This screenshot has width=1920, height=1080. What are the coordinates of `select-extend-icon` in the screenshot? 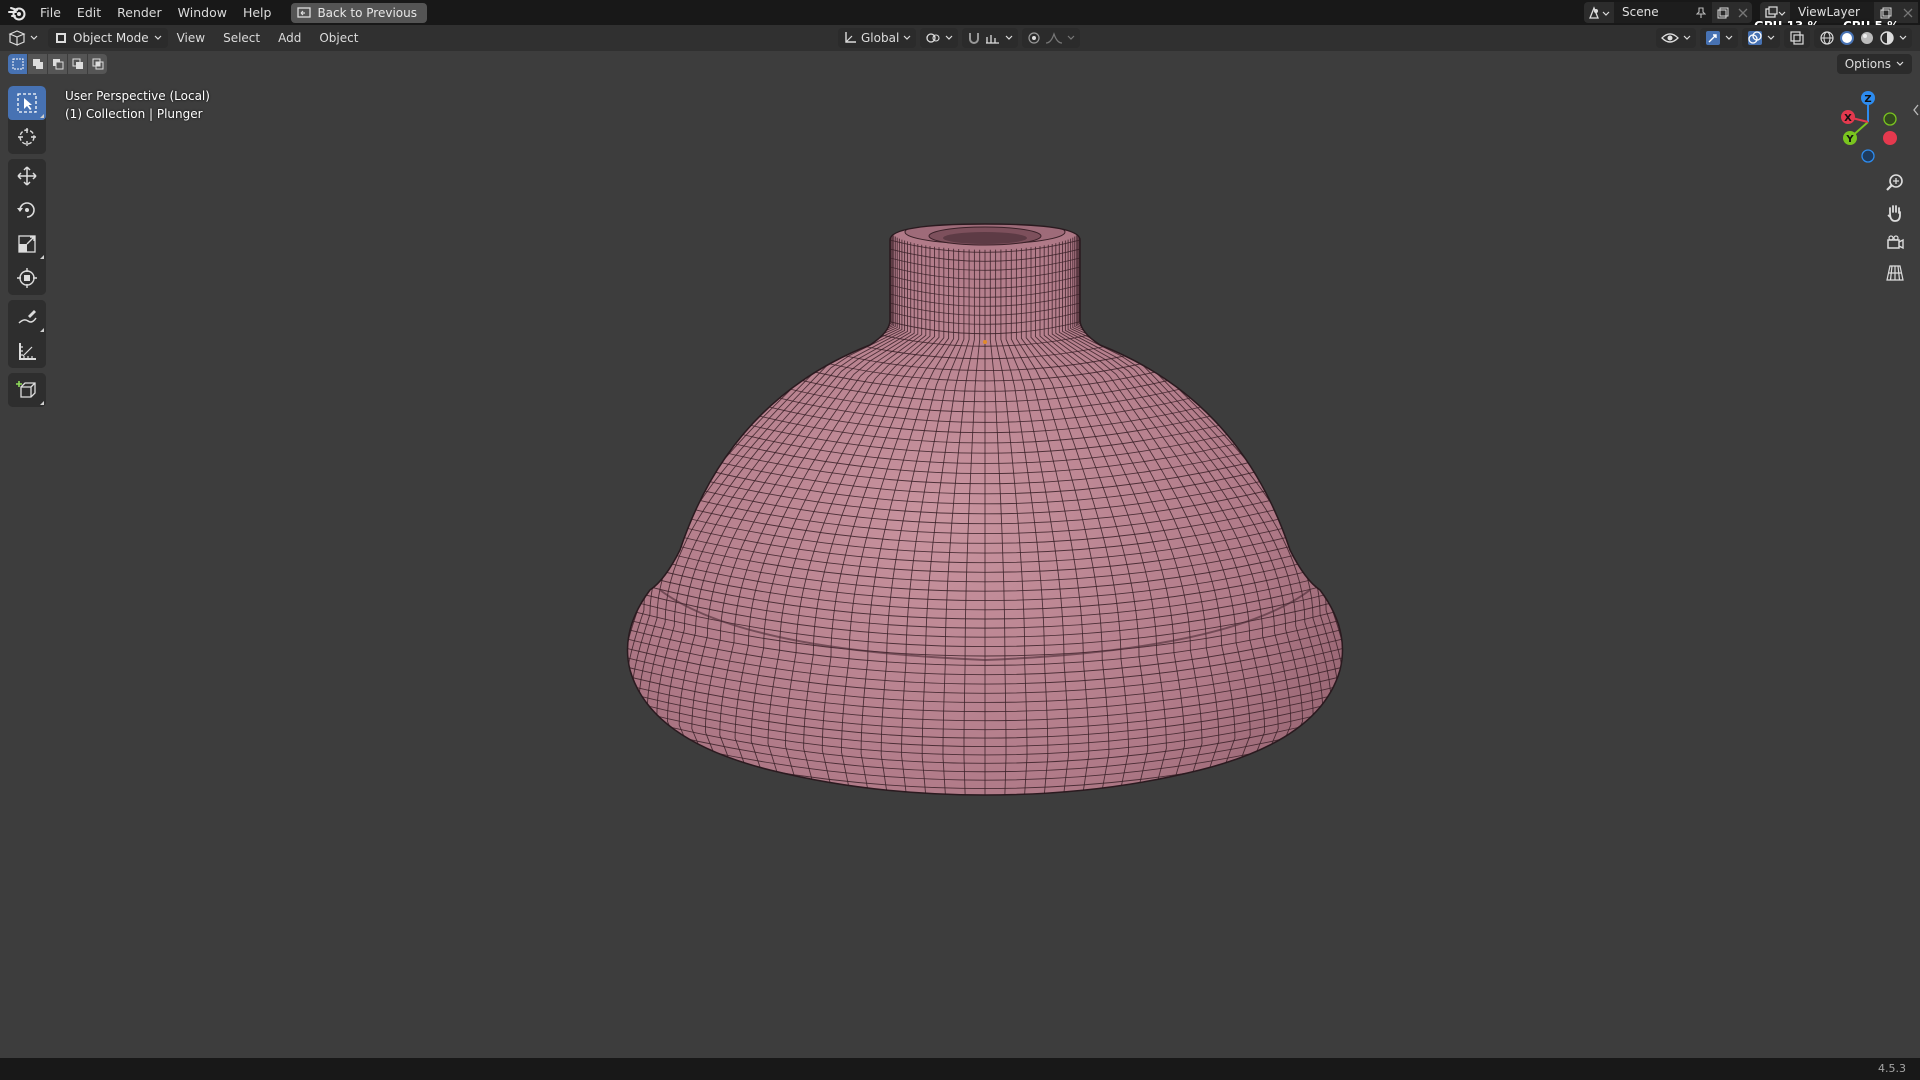 It's located at (37, 64).